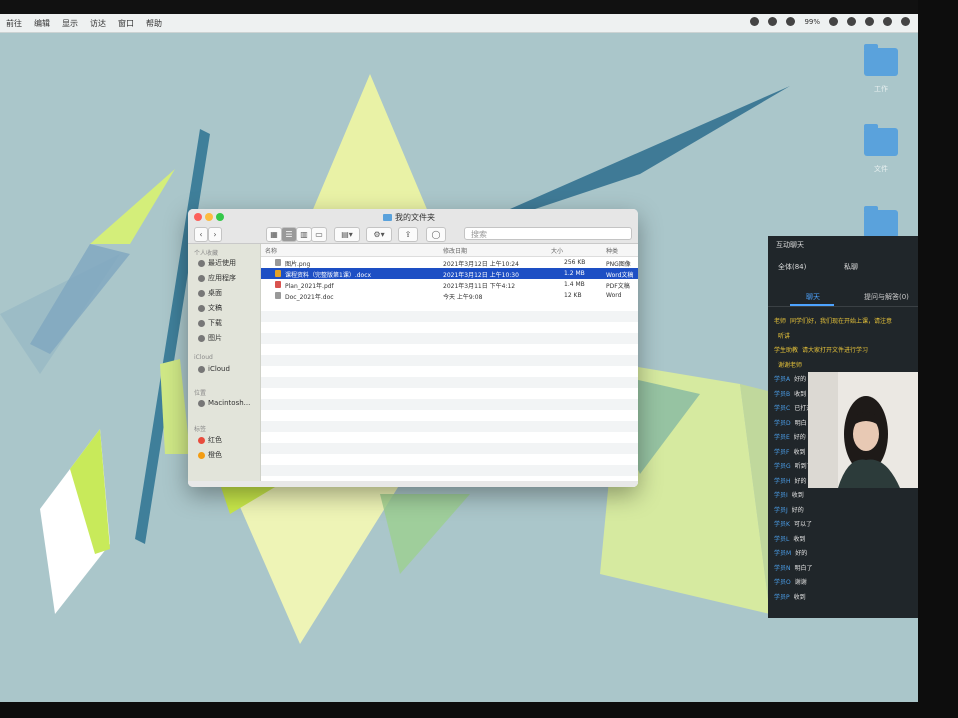  What do you see at coordinates (618, 264) in the screenshot?
I see `file-kind: PNG图像` at bounding box center [618, 264].